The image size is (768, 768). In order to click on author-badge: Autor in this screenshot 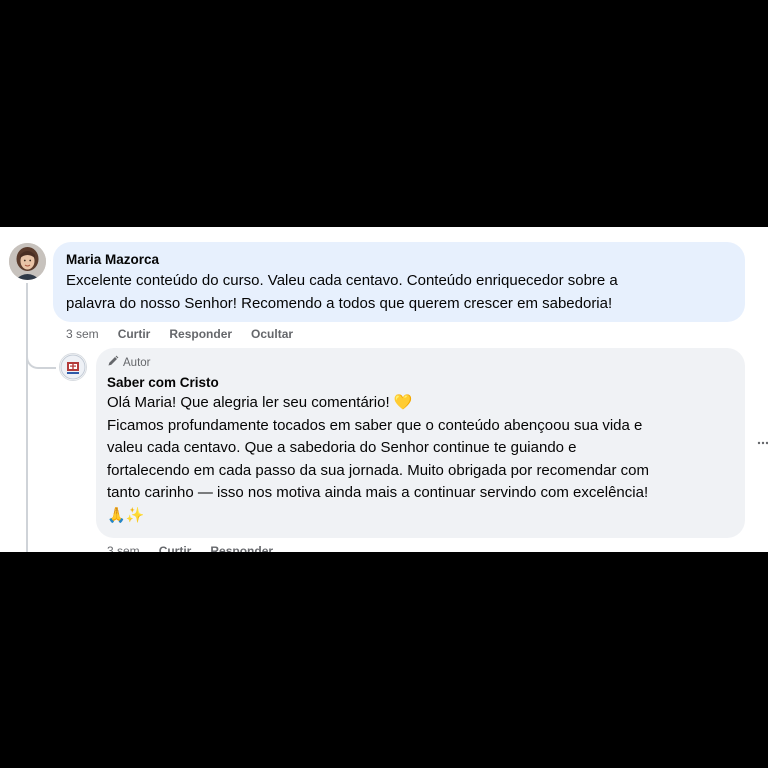, I will do `click(420, 363)`.